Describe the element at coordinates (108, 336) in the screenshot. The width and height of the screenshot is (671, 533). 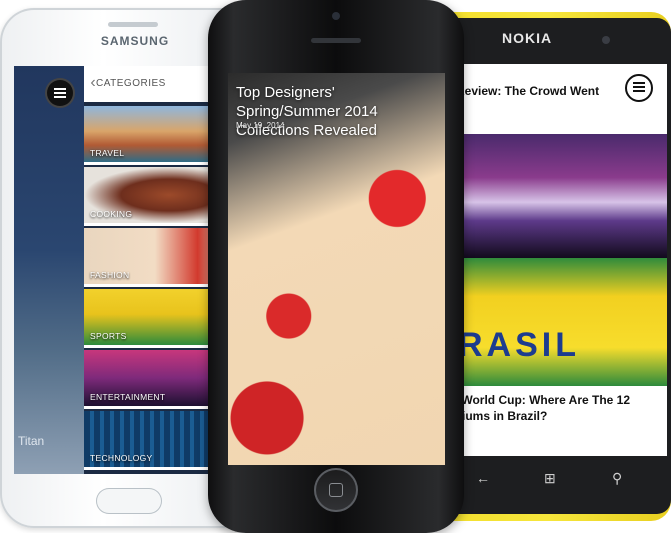
I see `category-label: SPORTS` at that location.